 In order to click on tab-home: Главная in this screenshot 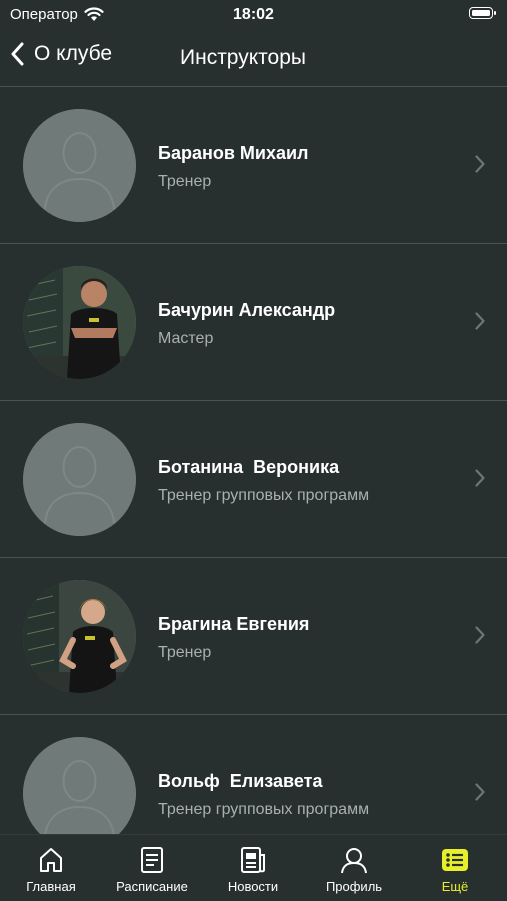, I will do `click(51, 869)`.